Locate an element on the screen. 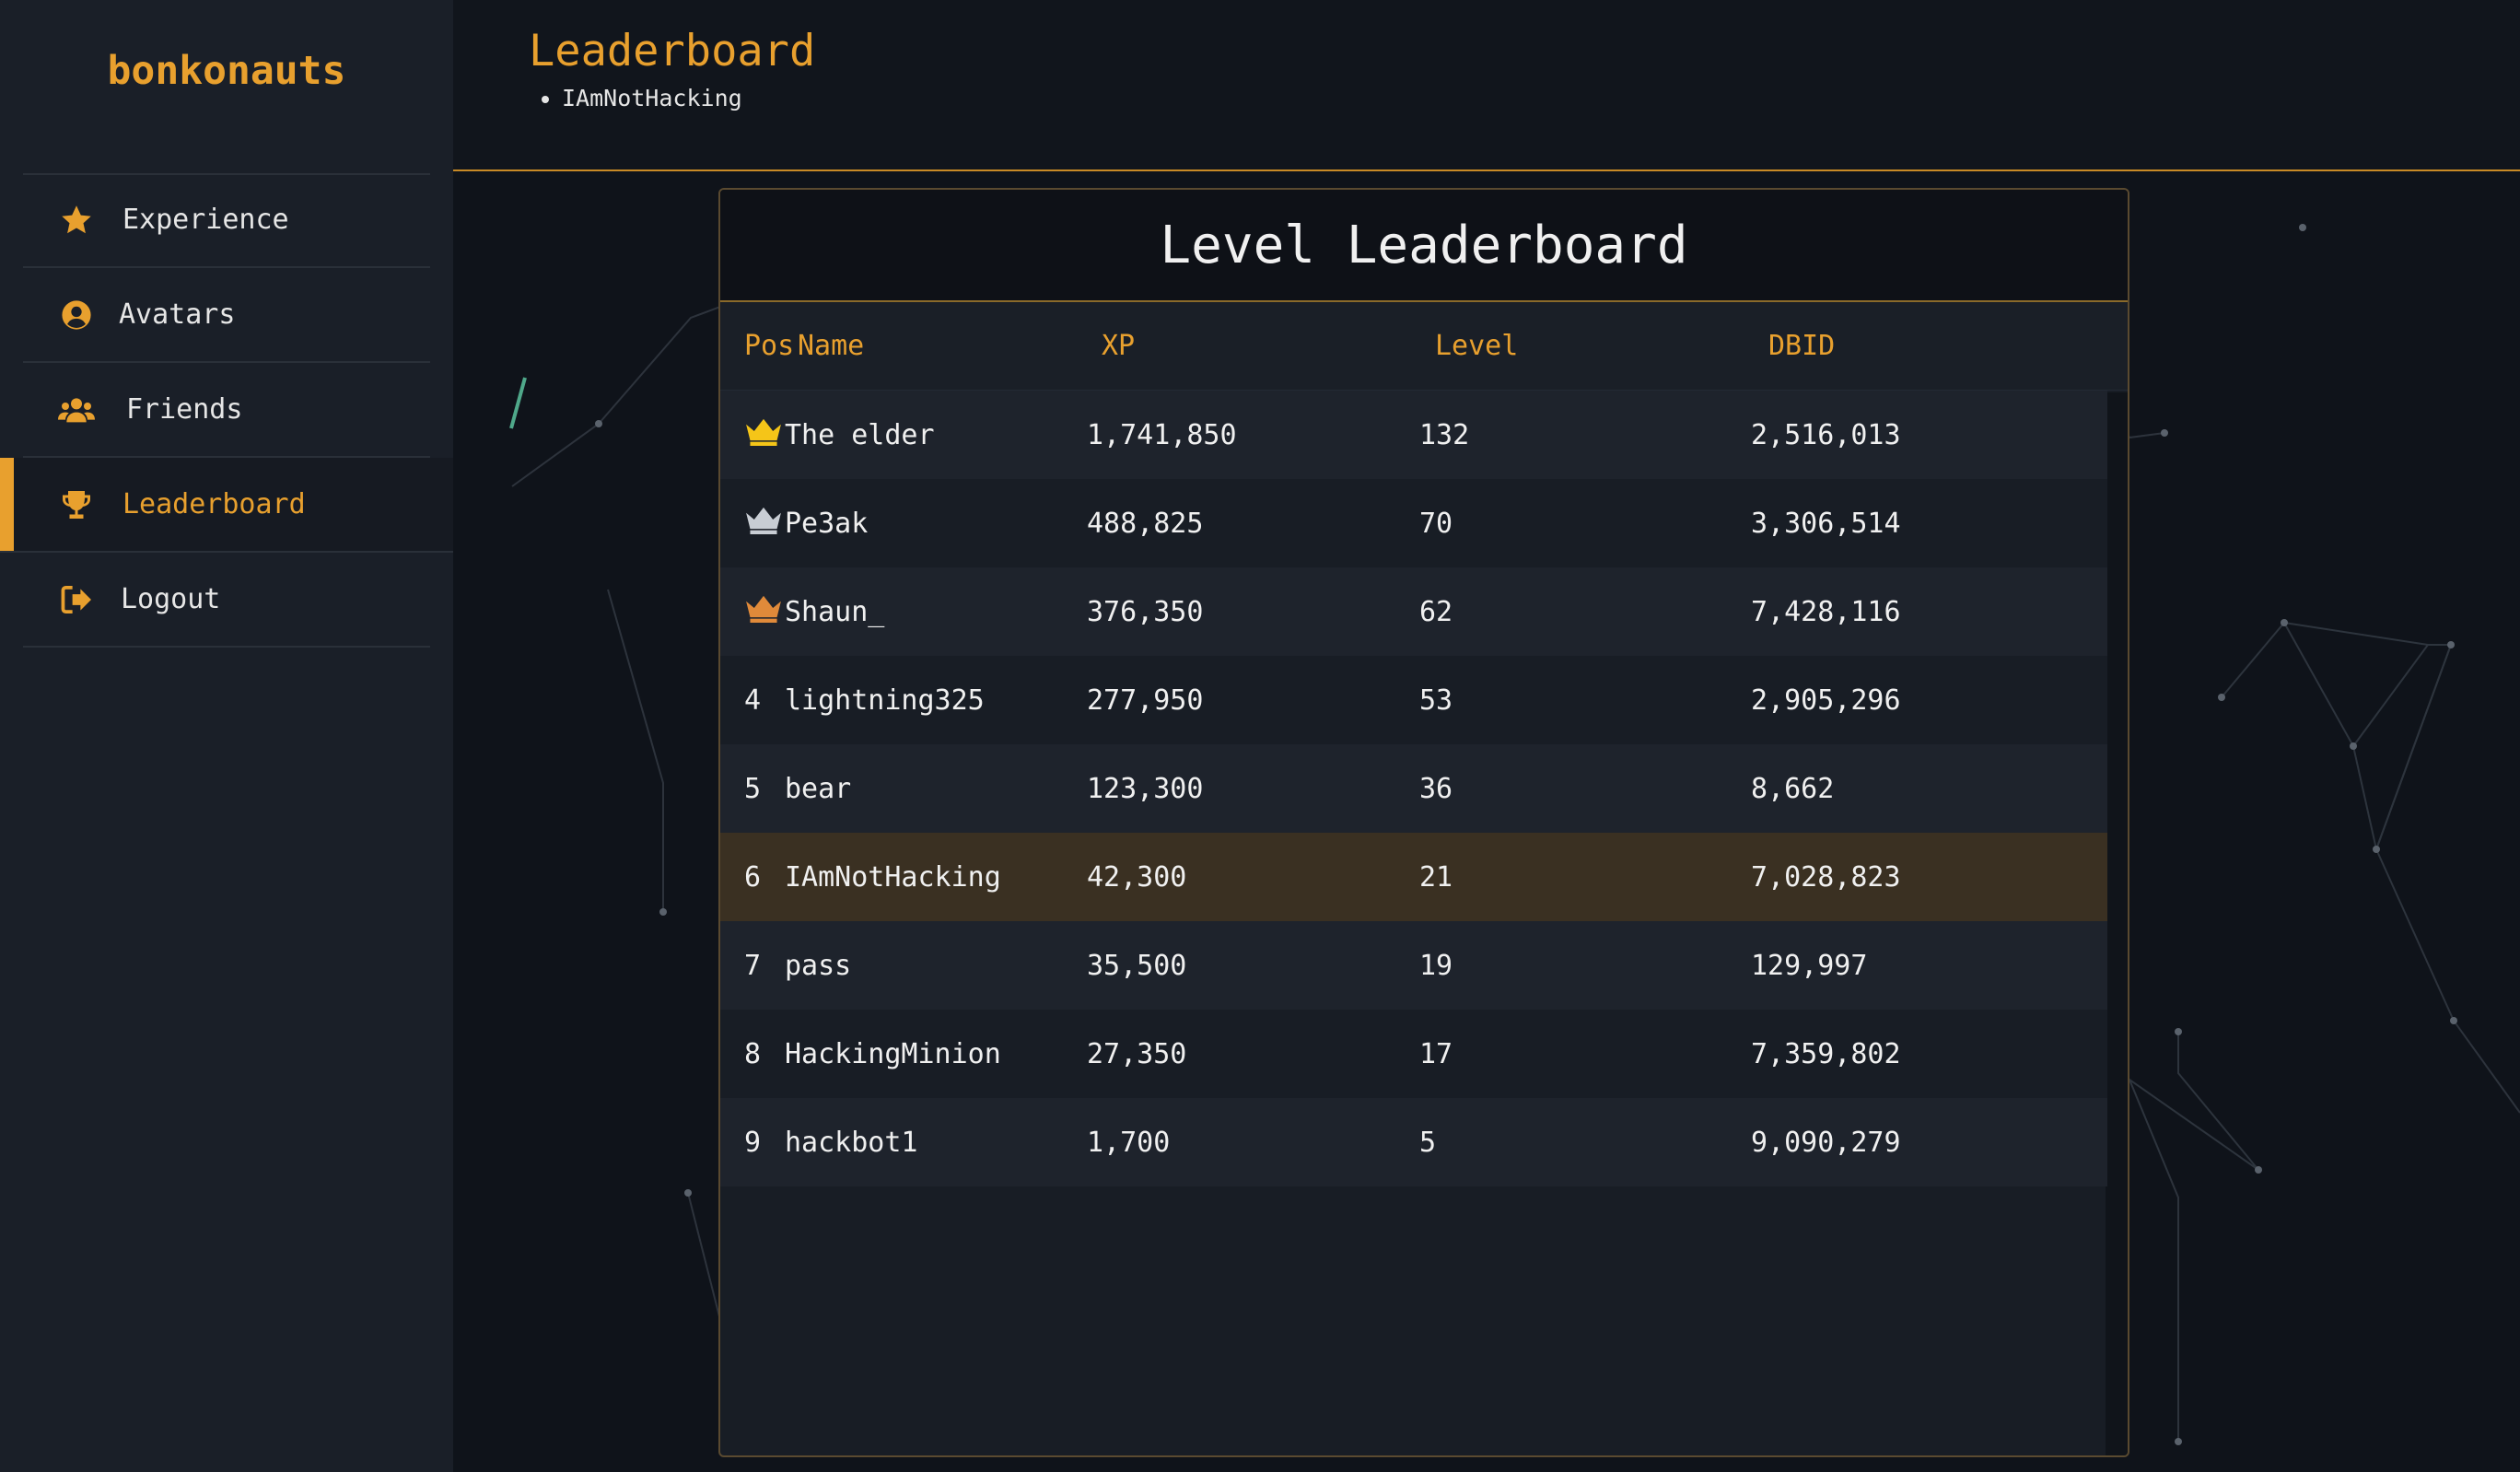 This screenshot has width=2520, height=1472. player-xp: 42,300 is located at coordinates (1137, 877).